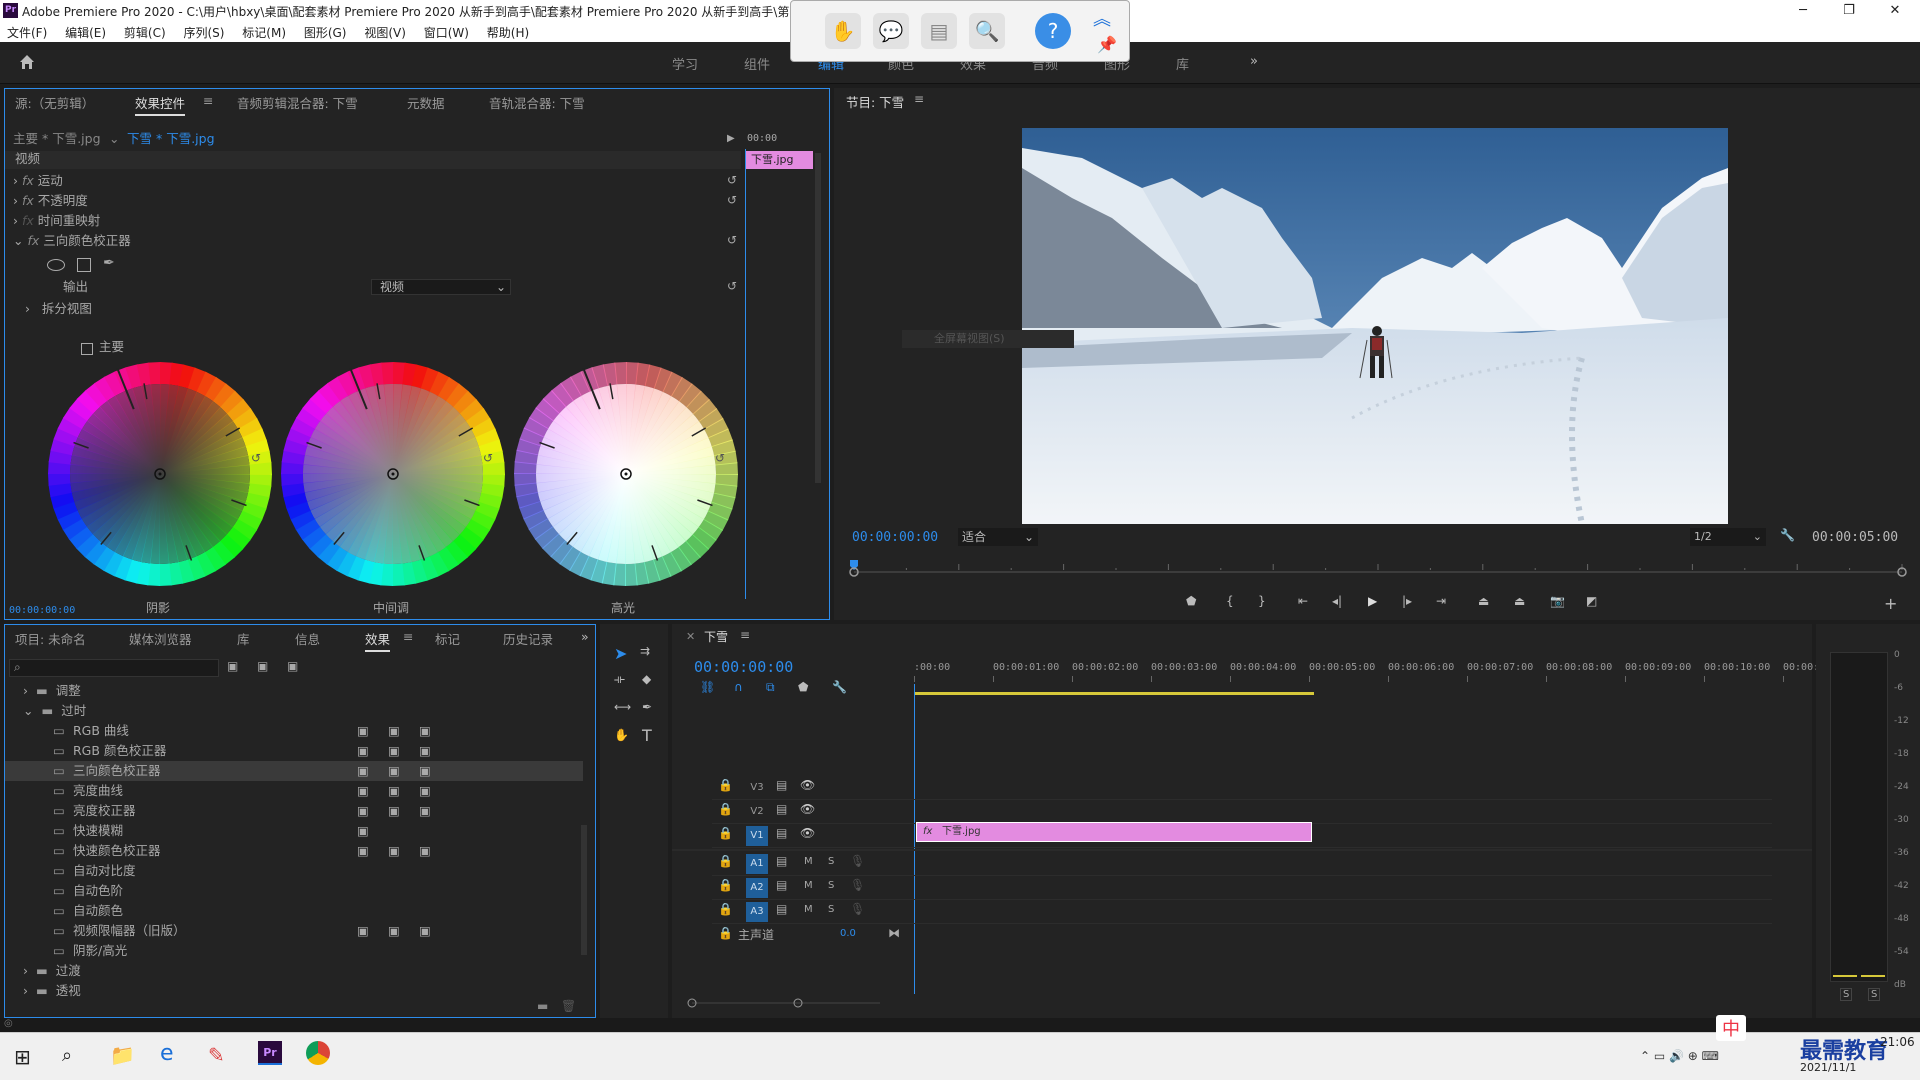 This screenshot has width=1920, height=1080. What do you see at coordinates (1519, 601) in the screenshot?
I see `extract-icon: ⏏` at bounding box center [1519, 601].